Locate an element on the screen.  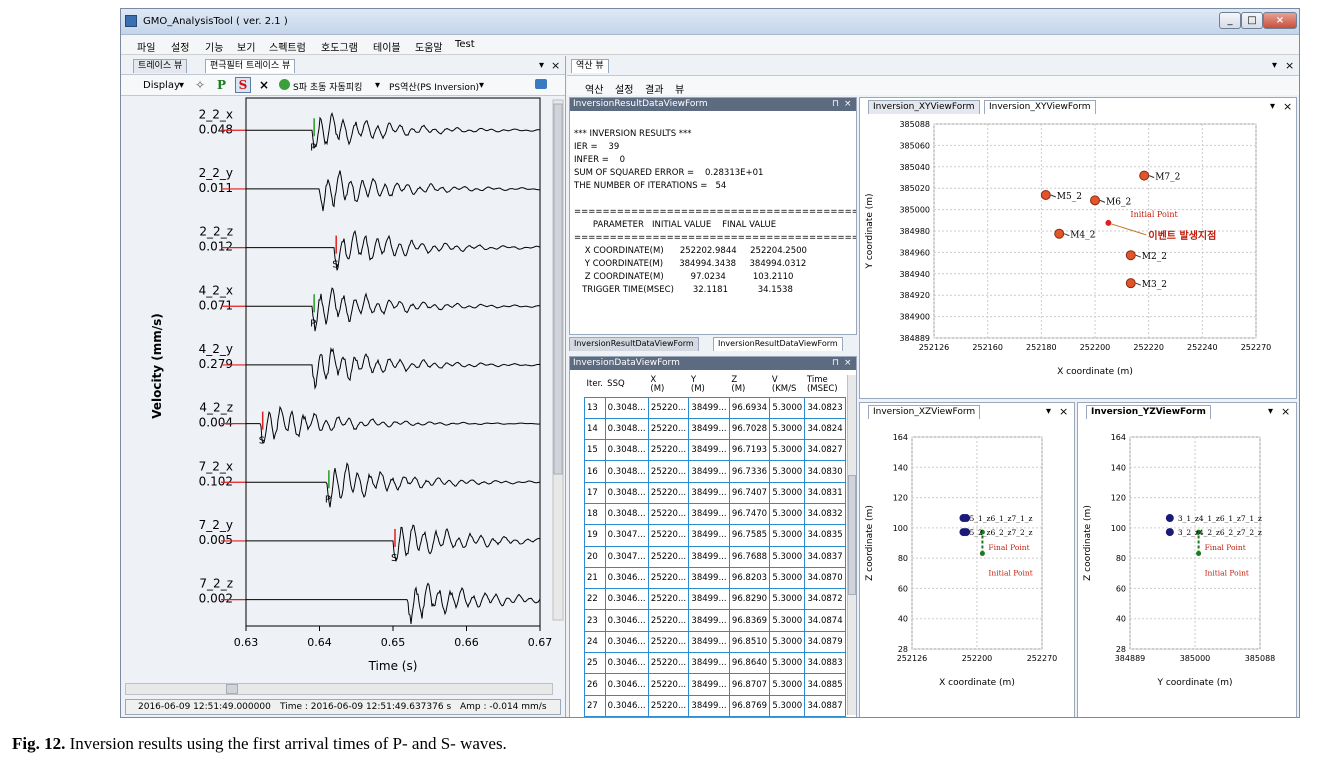
result-header: InversionResultDataViewForm ⊓ × is located at coordinates (713, 104).